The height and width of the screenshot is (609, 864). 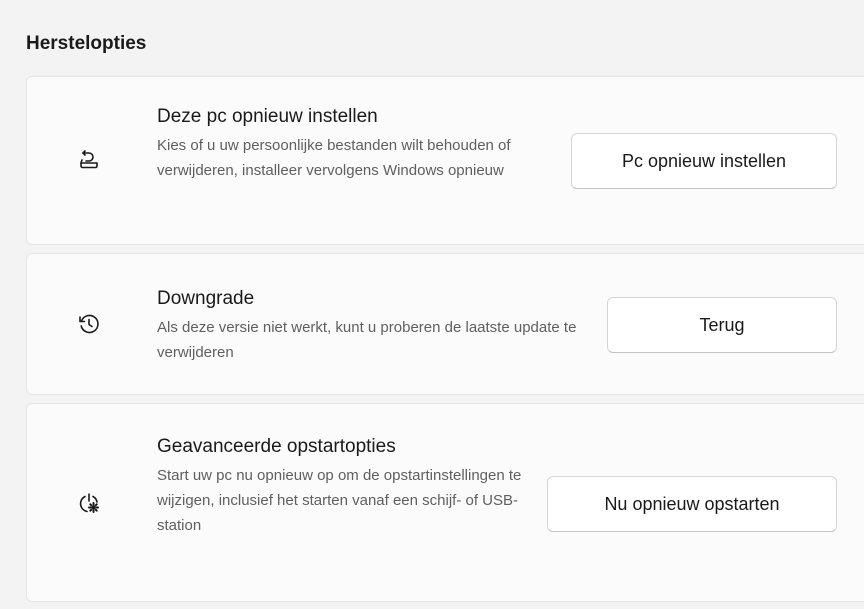 What do you see at coordinates (692, 504) in the screenshot?
I see `restart-now-button: Nu opnieuw opstarten` at bounding box center [692, 504].